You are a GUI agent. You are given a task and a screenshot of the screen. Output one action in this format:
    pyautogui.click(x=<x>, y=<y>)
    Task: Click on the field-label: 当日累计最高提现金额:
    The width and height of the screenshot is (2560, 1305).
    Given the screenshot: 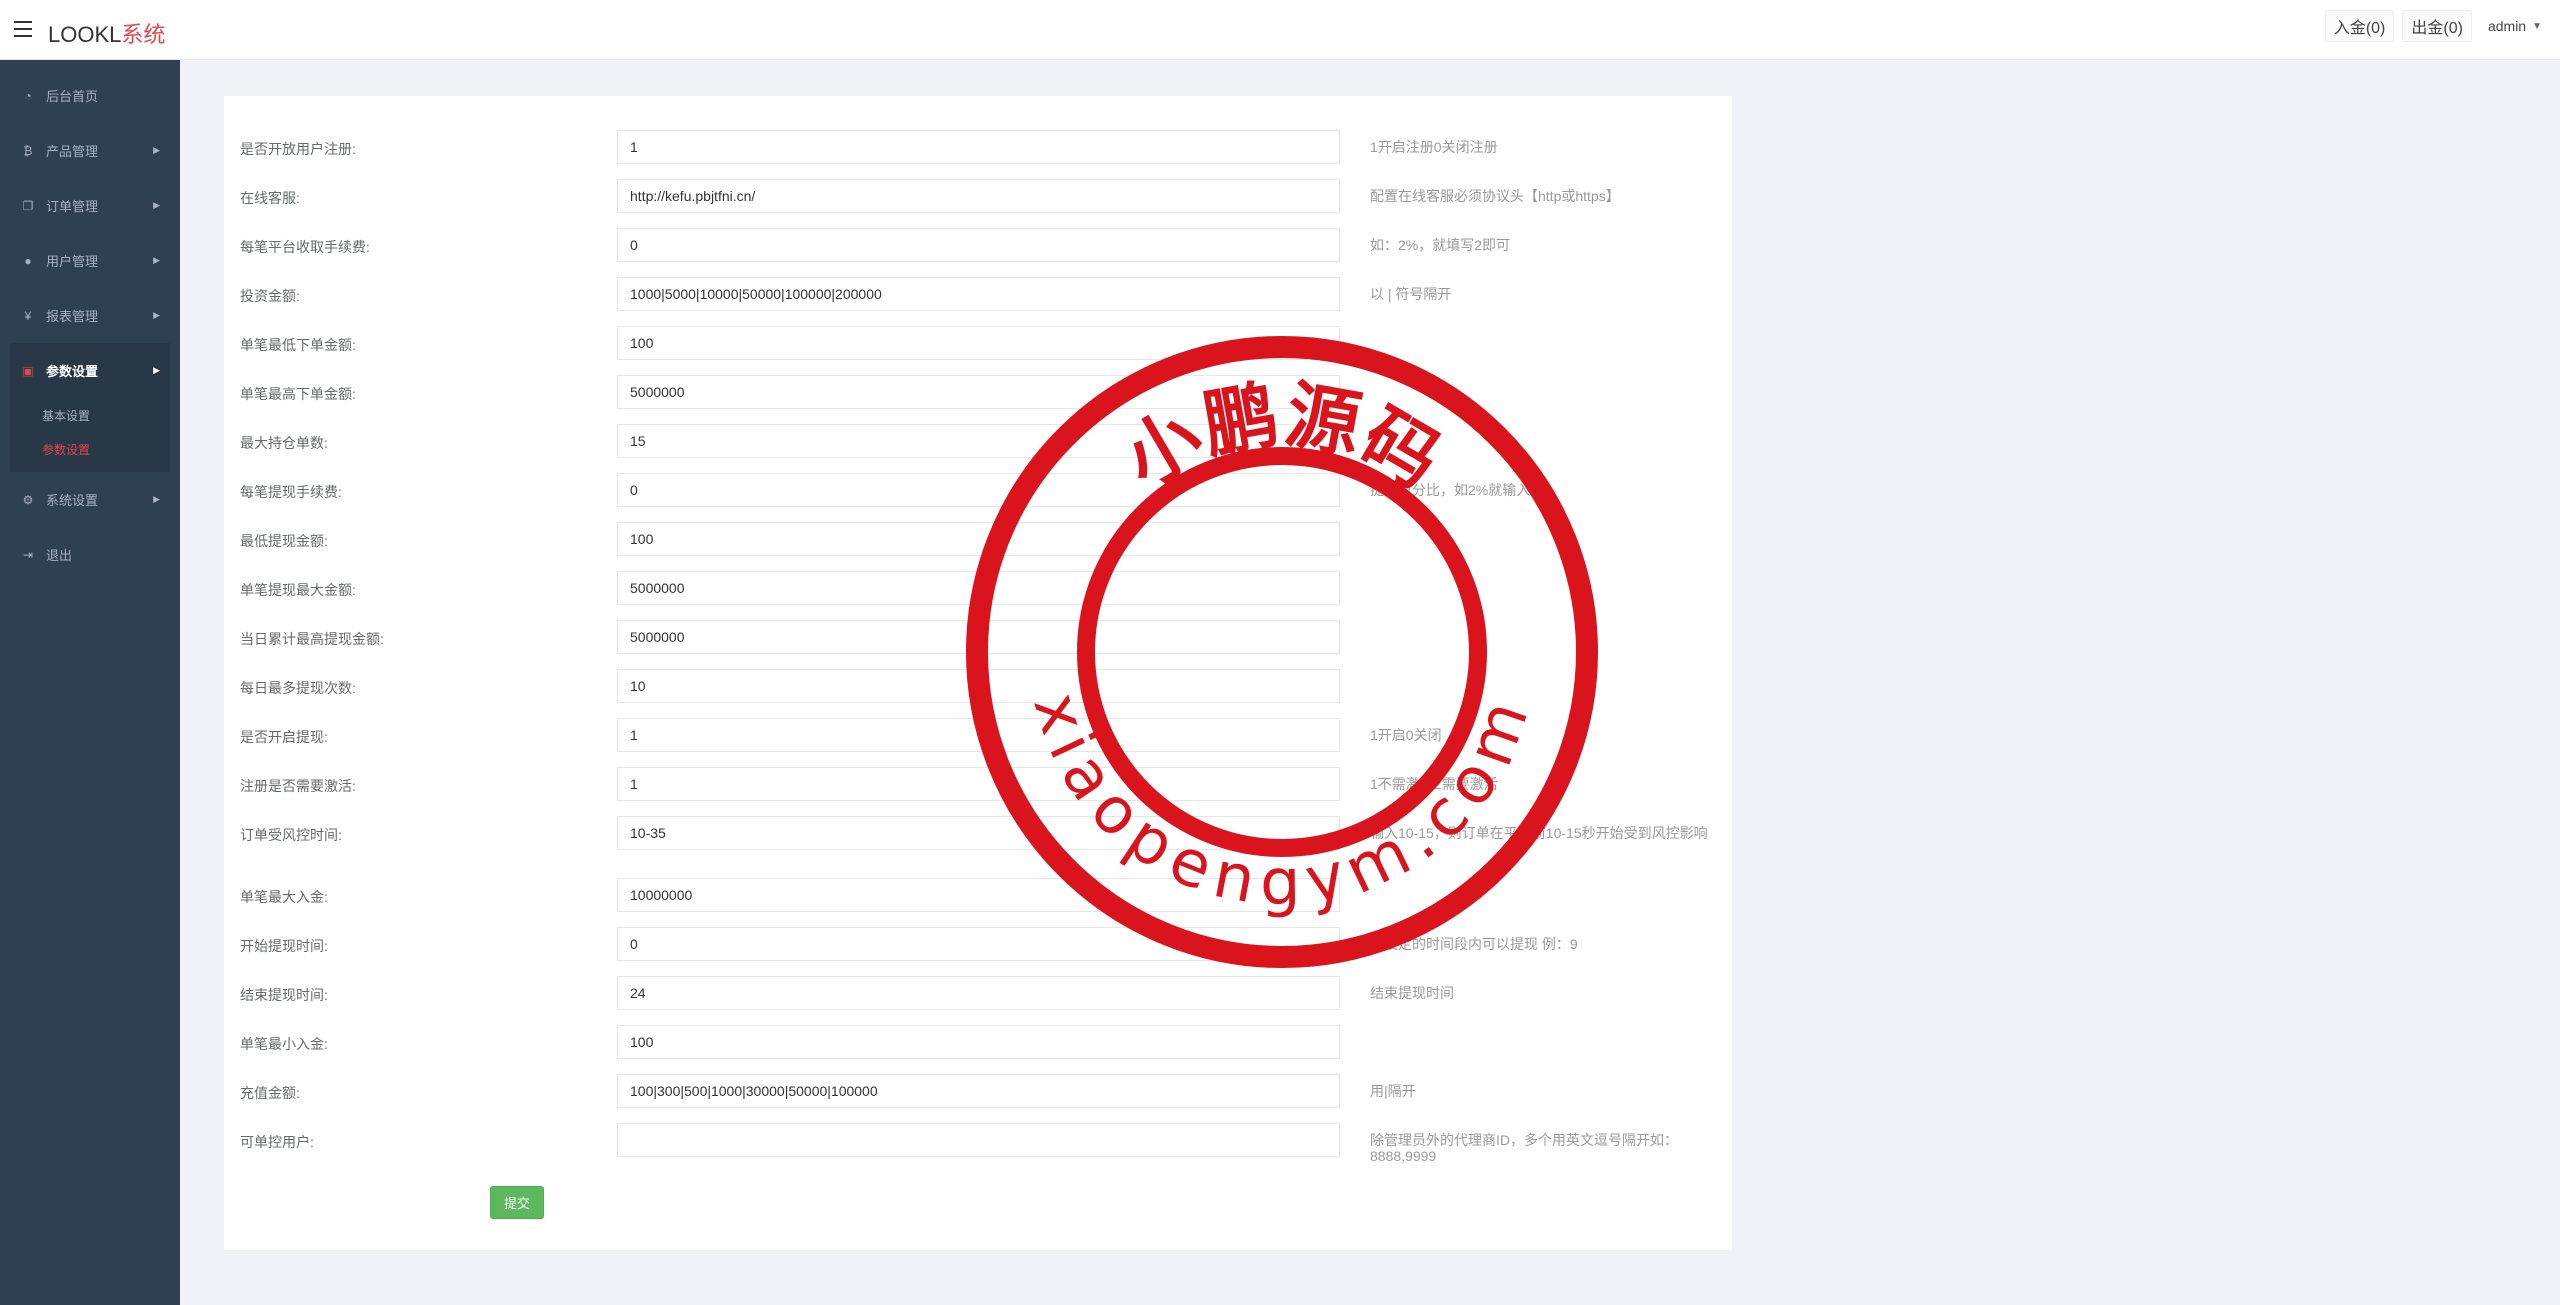 What is the action you would take?
    pyautogui.click(x=312, y=639)
    